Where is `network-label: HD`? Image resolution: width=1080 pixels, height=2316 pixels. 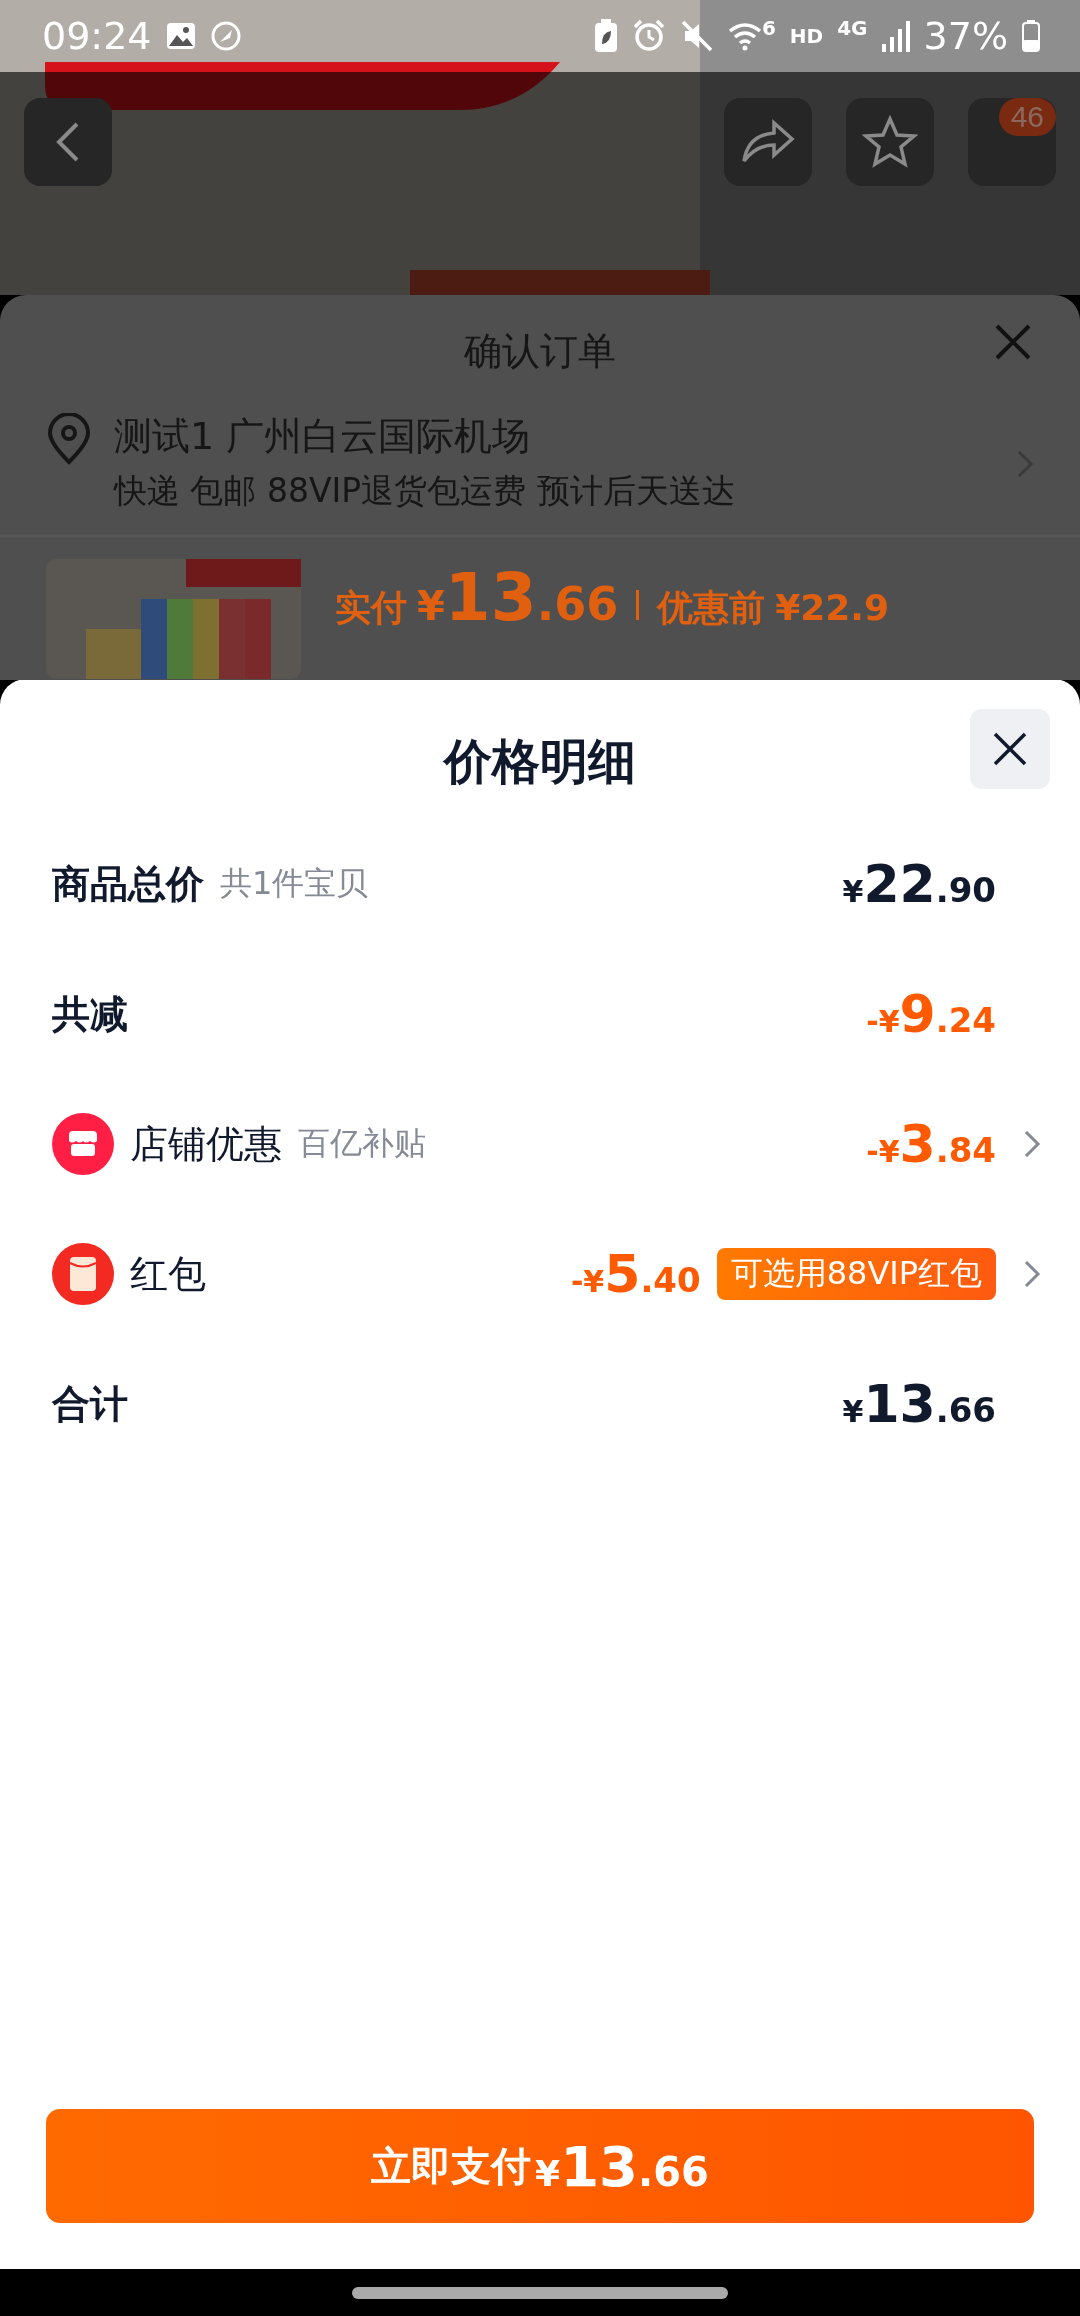 network-label: HD is located at coordinates (806, 36).